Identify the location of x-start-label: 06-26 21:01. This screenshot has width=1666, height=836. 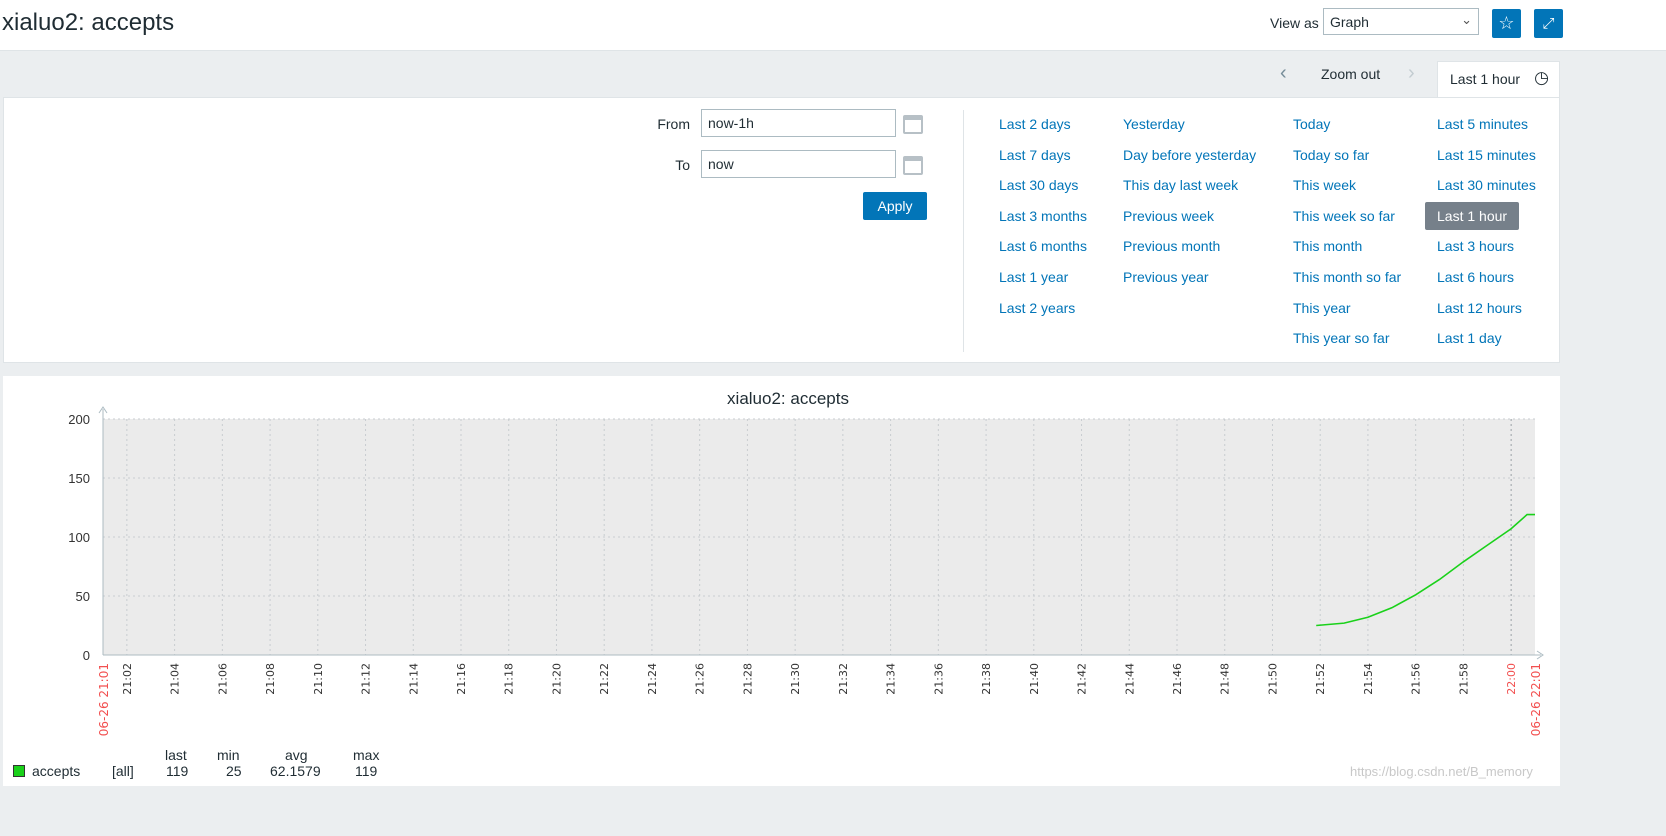
(104, 699).